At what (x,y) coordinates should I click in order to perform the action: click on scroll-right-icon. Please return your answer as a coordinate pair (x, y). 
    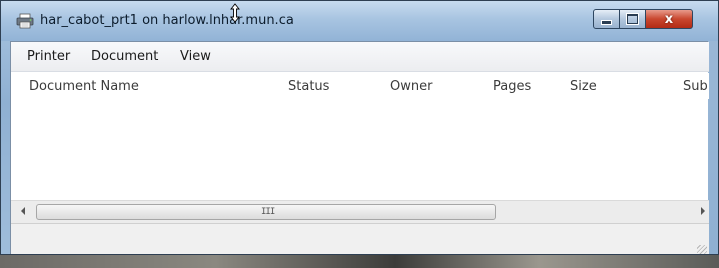
    Looking at the image, I should click on (703, 211).